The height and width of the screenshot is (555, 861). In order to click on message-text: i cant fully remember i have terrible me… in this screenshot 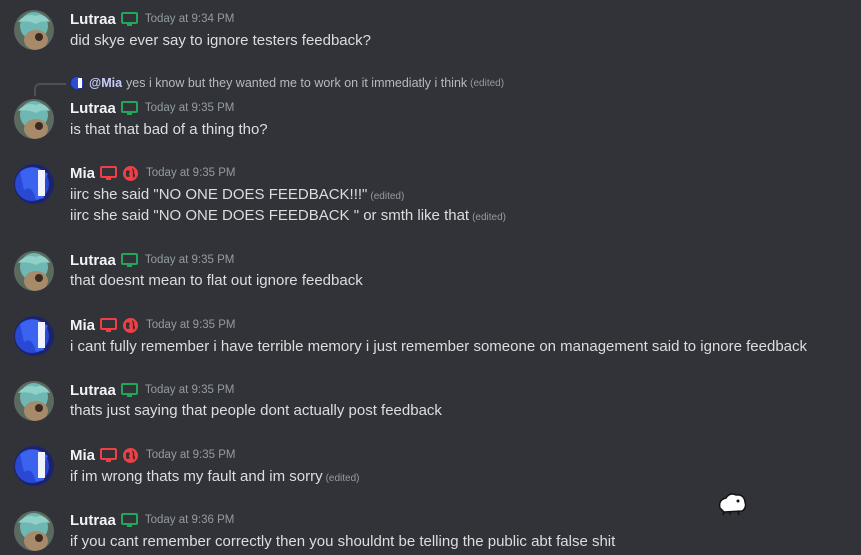, I will do `click(439, 346)`.